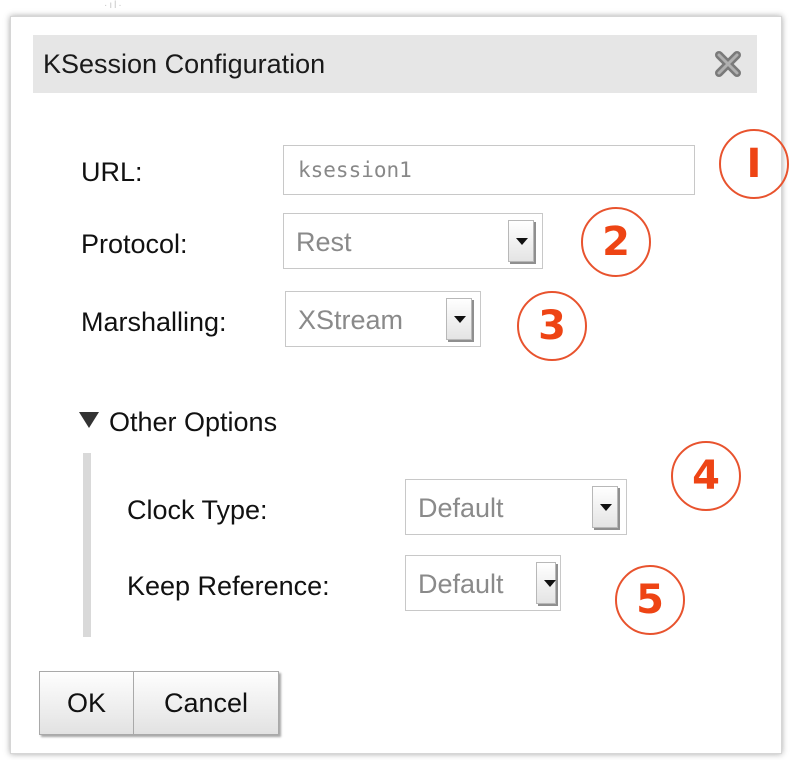 The width and height of the screenshot is (802, 760). I want to click on dialog-button-bar: OK Cancel, so click(159, 703).